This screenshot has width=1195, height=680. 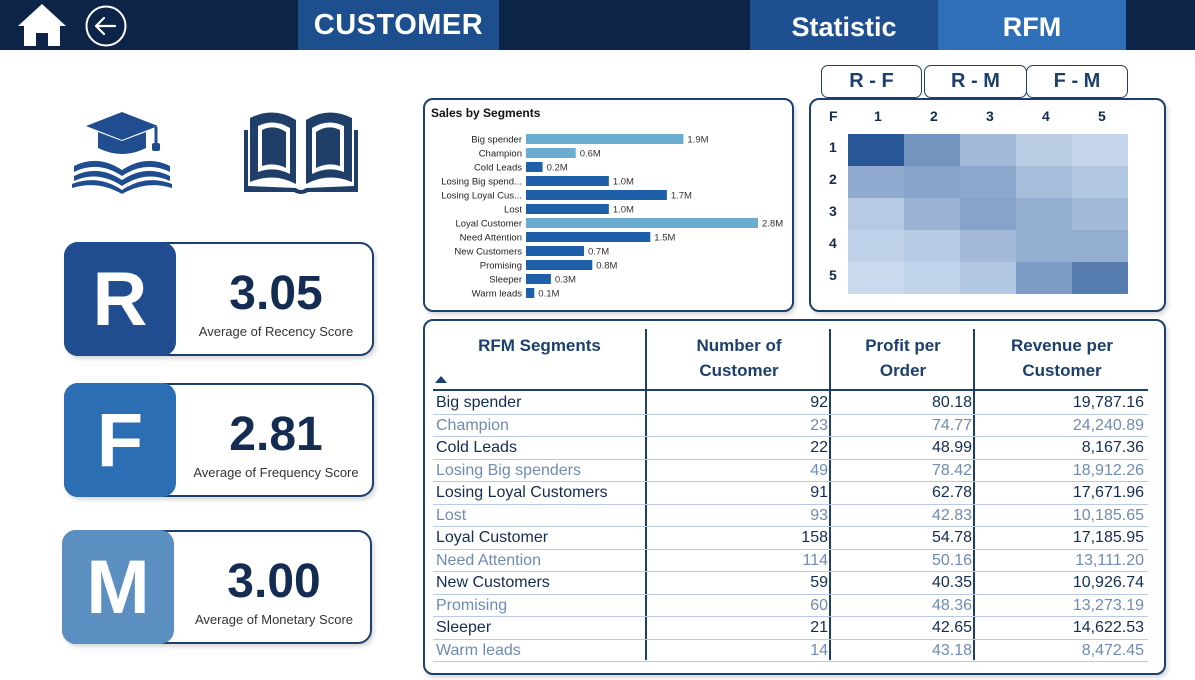 What do you see at coordinates (488, 252) in the screenshot?
I see `bar-category-label: New Customers` at bounding box center [488, 252].